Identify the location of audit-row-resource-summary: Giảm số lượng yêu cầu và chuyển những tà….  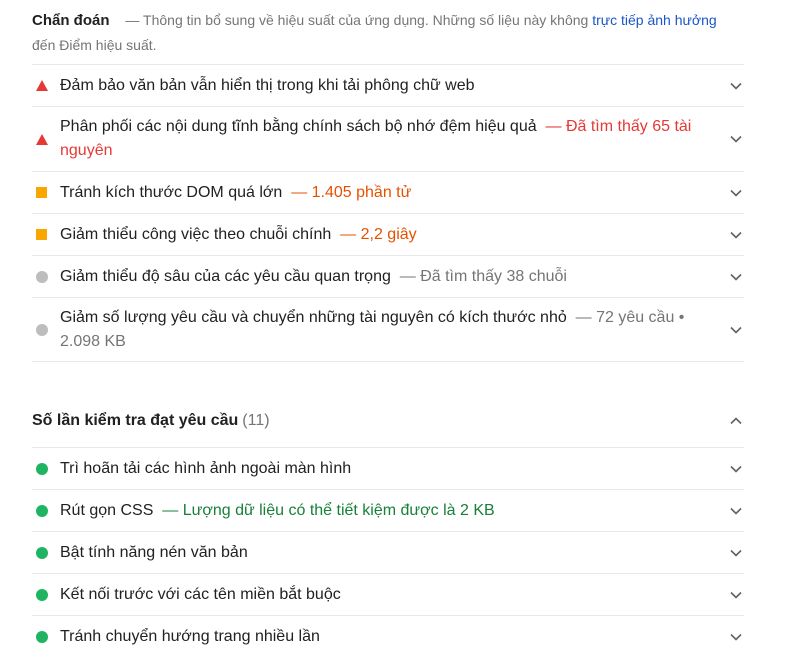
(388, 329).